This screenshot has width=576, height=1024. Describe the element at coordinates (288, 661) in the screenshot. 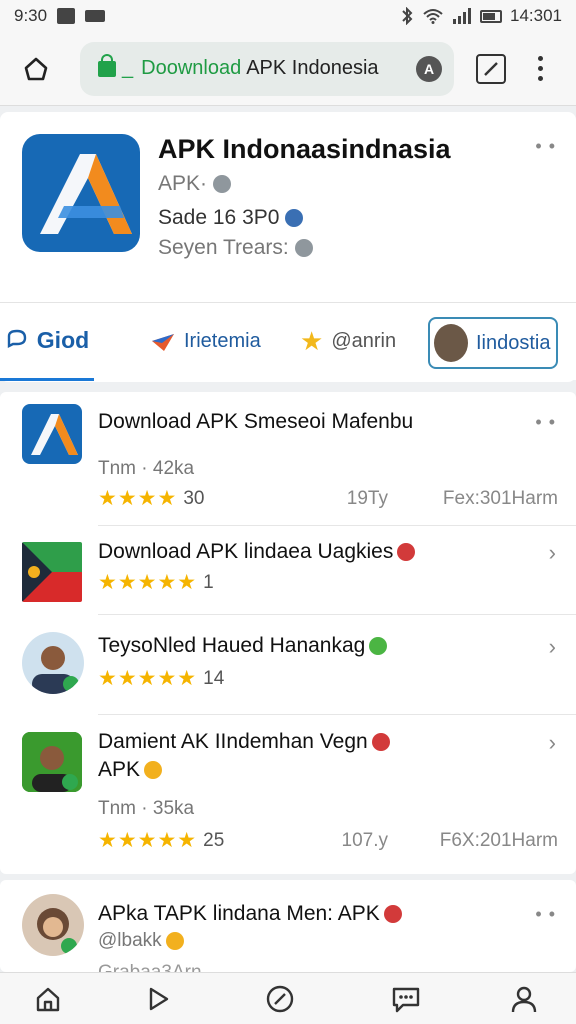

I see `list-item: TeysoNled Haued Hanankag › ★★★★★ 14` at that location.